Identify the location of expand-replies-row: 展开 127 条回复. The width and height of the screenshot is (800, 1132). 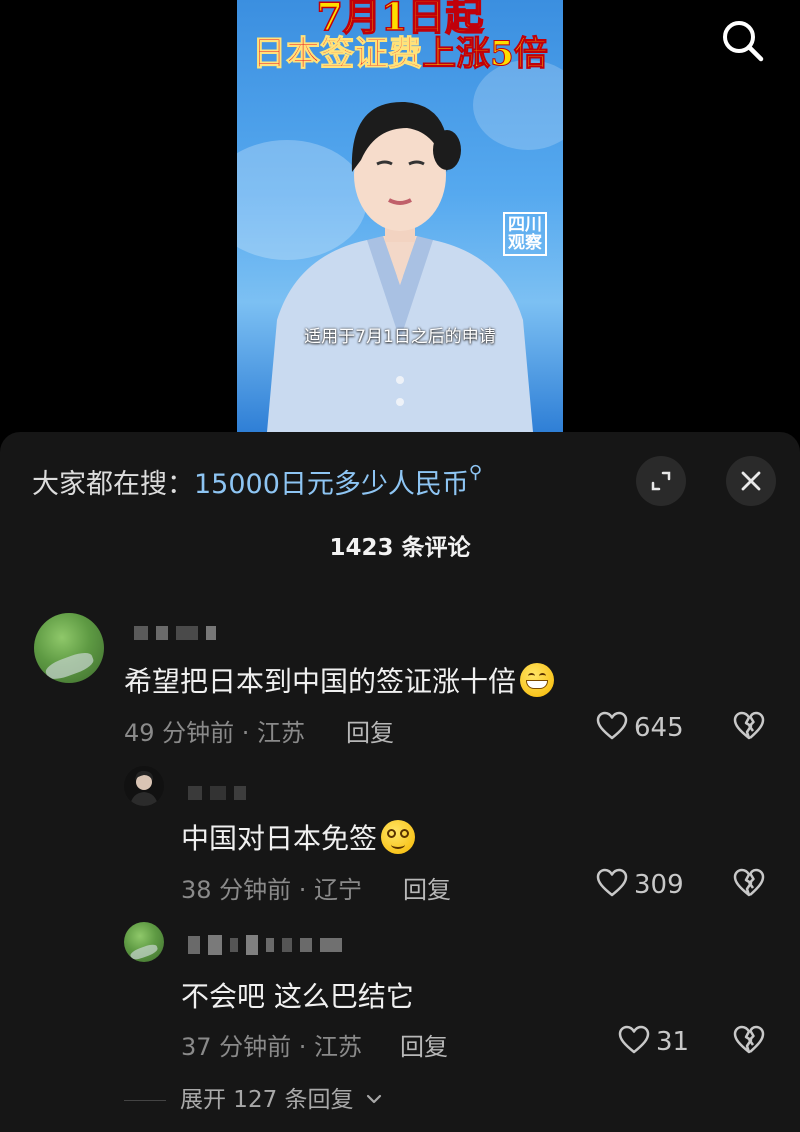
(253, 1097).